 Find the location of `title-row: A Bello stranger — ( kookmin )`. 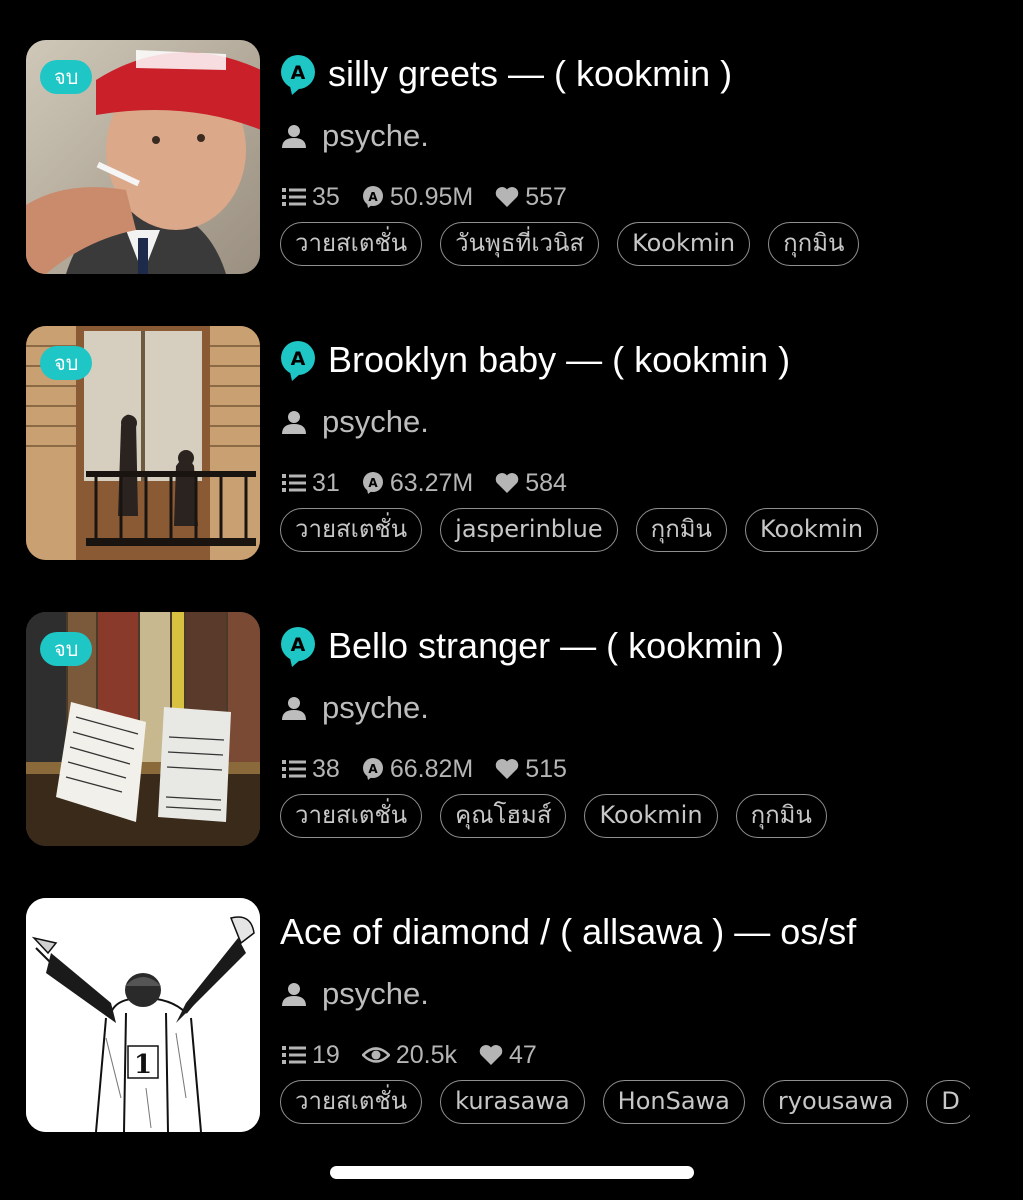

title-row: A Bello stranger — ( kookmin ) is located at coordinates (532, 646).